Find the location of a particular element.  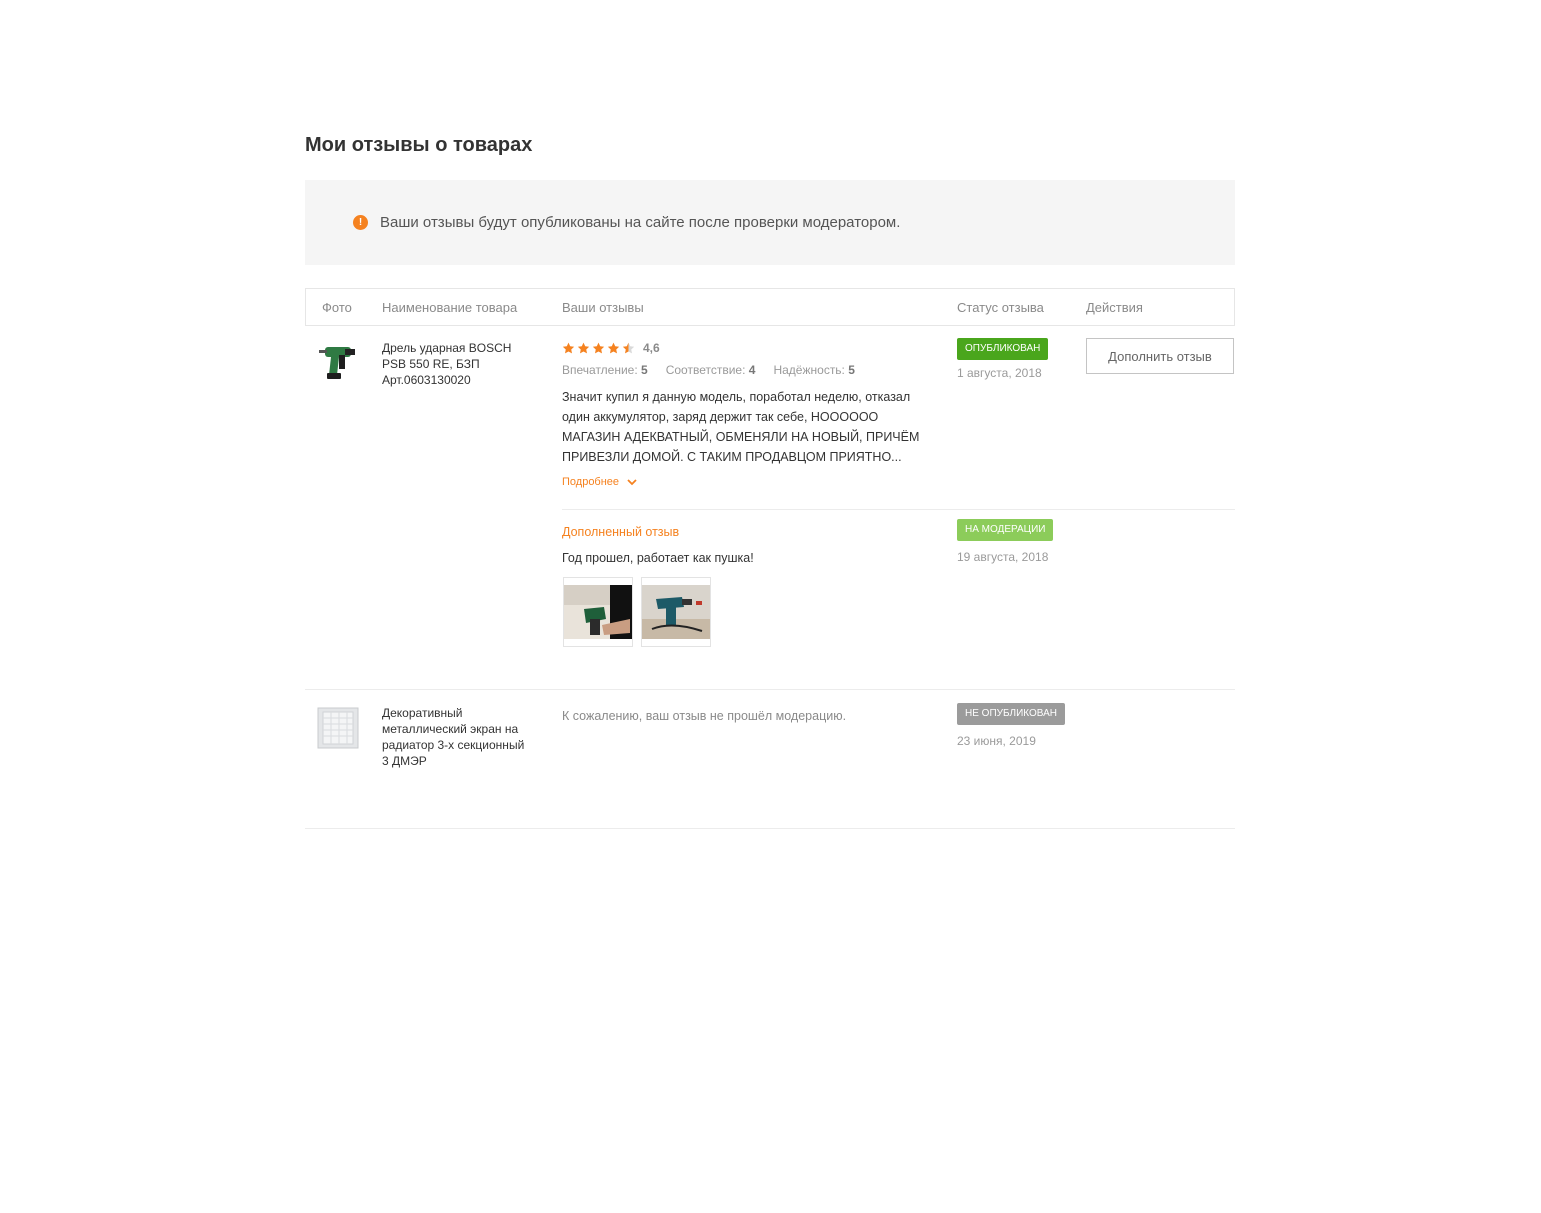

divider is located at coordinates (898, 509).